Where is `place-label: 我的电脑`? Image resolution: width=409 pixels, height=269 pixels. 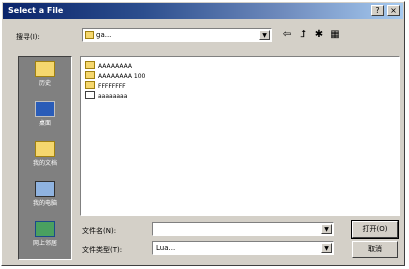 place-label: 我的电脑 is located at coordinates (44, 203).